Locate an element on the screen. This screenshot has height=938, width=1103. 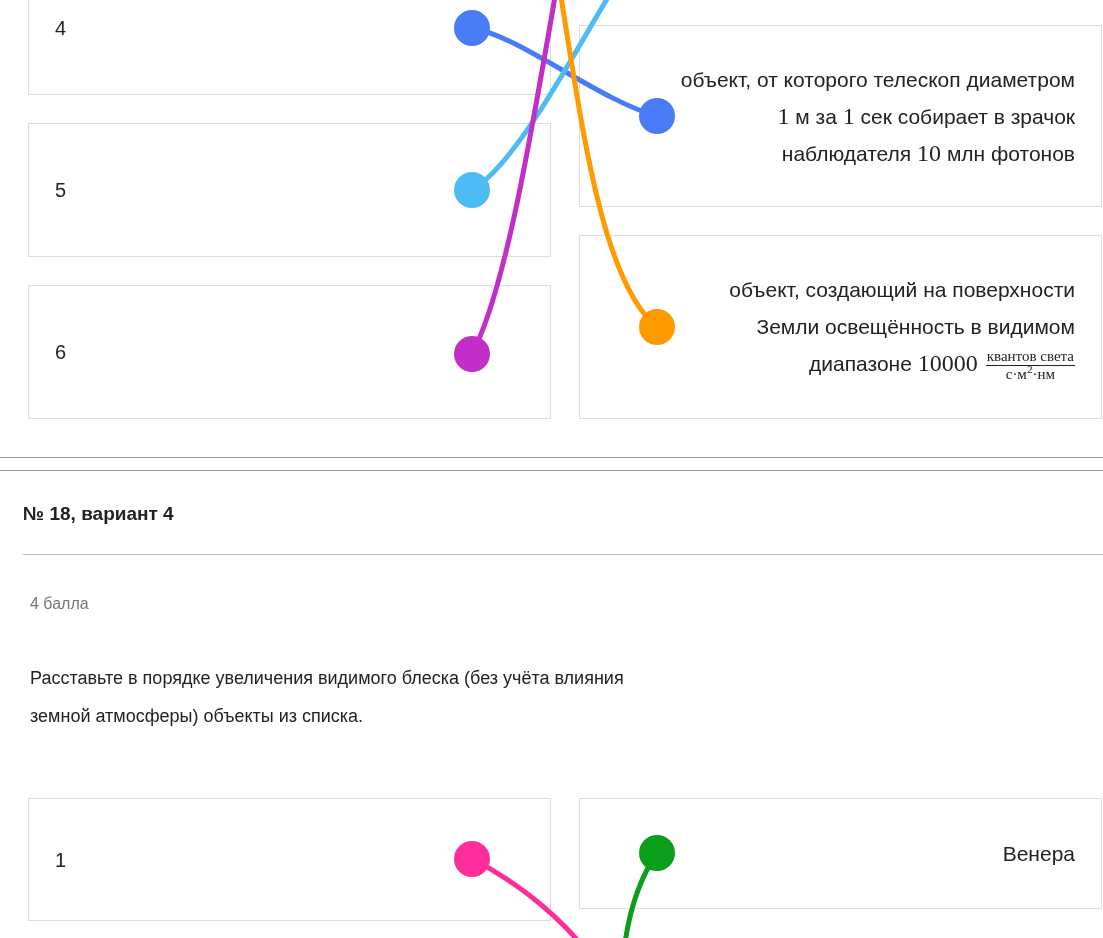
item-number: 1 is located at coordinates (61, 860).